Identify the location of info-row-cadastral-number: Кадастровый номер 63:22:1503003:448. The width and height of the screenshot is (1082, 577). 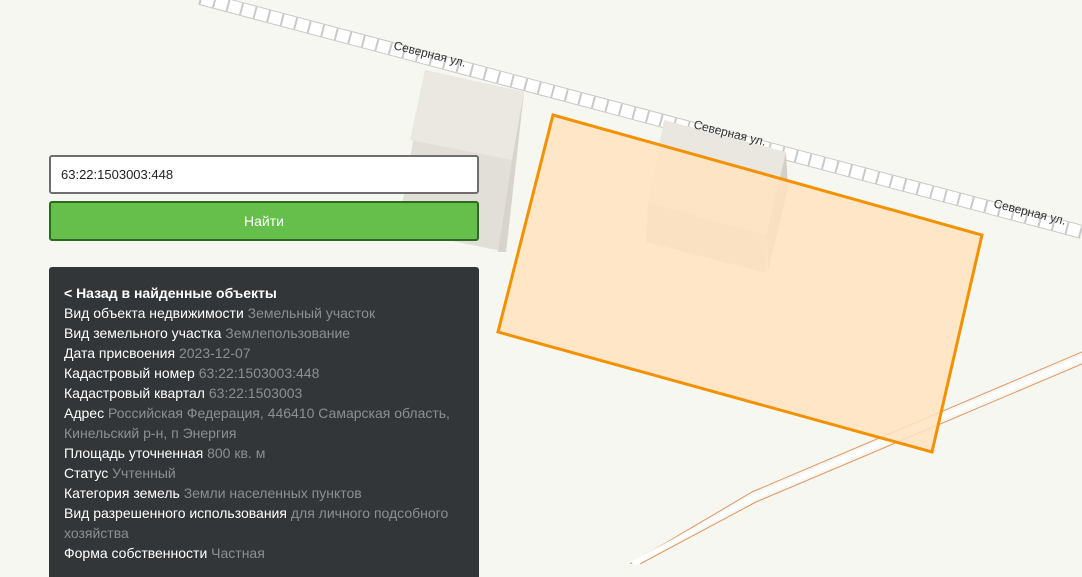
(264, 373).